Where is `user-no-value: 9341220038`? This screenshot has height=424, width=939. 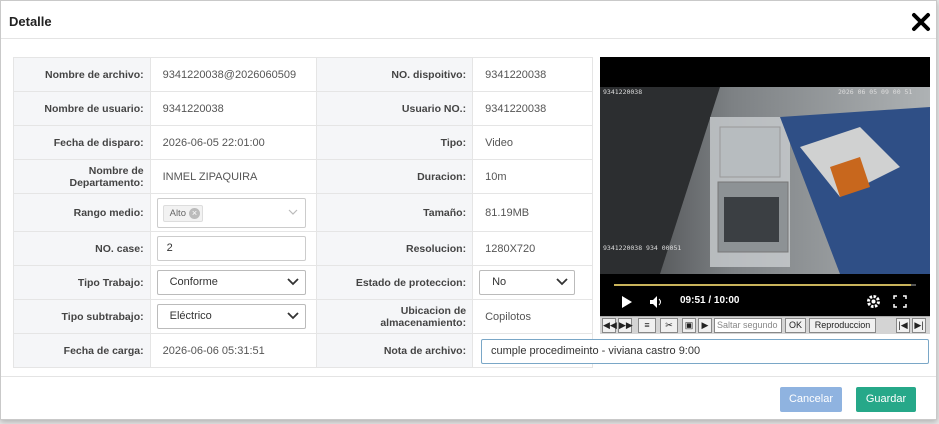 user-no-value: 9341220038 is located at coordinates (532, 108).